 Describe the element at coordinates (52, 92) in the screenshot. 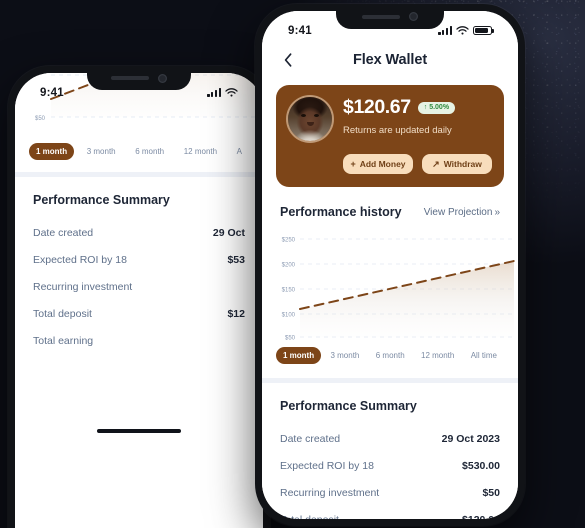

I see `back-status-time: 9:41` at that location.